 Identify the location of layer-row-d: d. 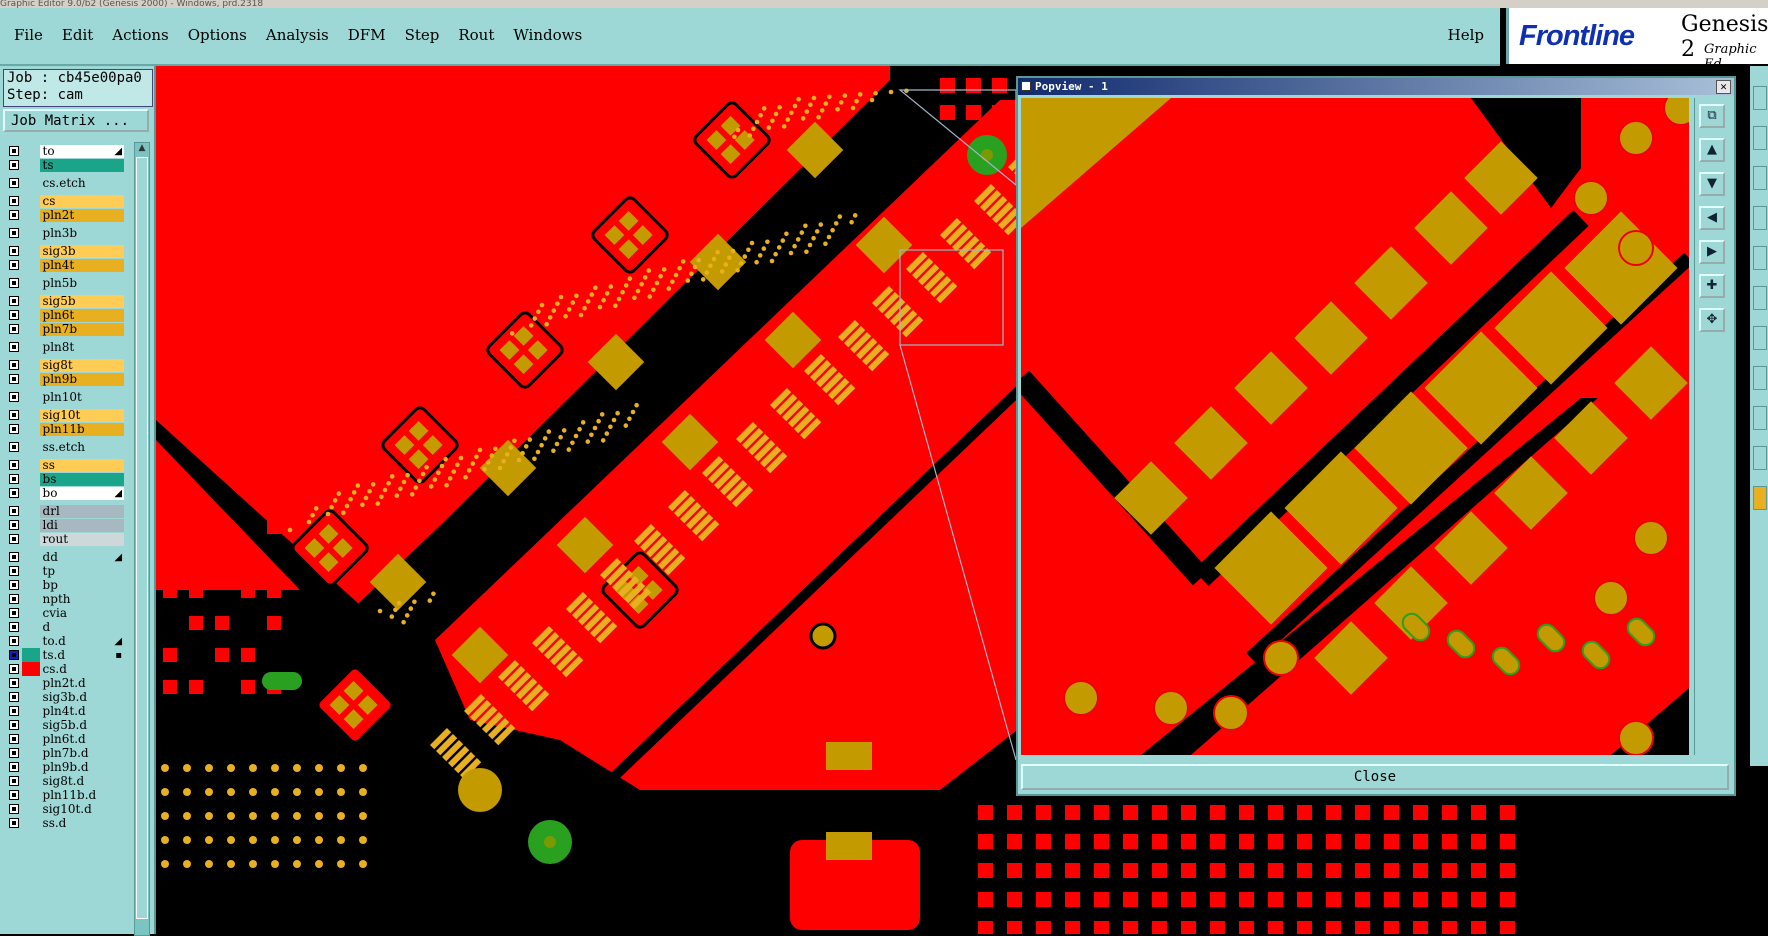
(65, 627).